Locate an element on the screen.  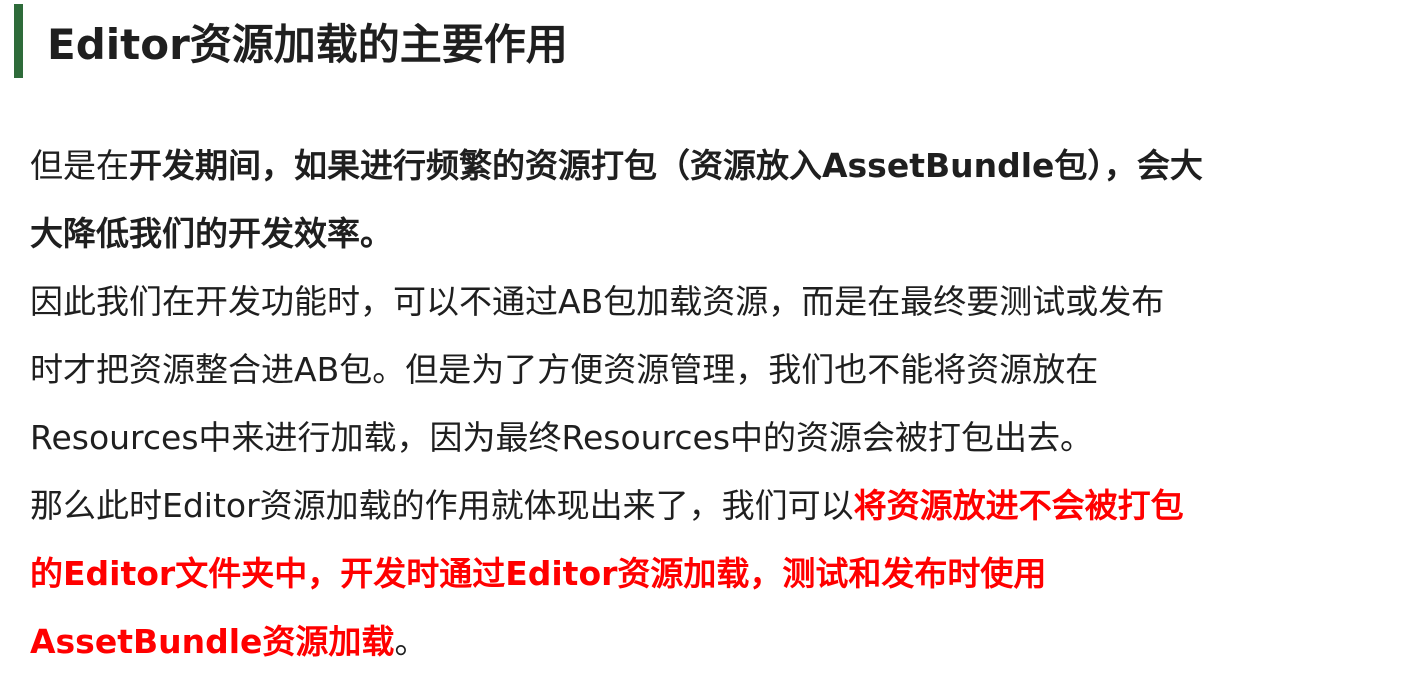
paragraph-1-bold: 开发期间，如果进行频繁的资源打包（资源放入AssetBundle包），会大 is located at coordinates (666, 165).